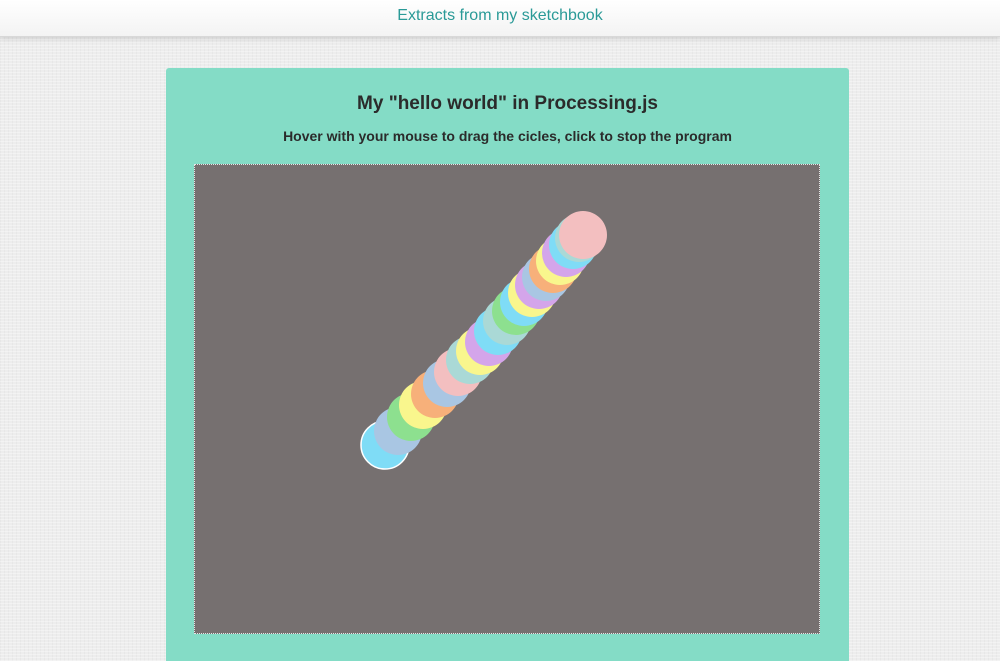  I want to click on sketchbook-link: Extracts from my sketchbook, so click(499, 16).